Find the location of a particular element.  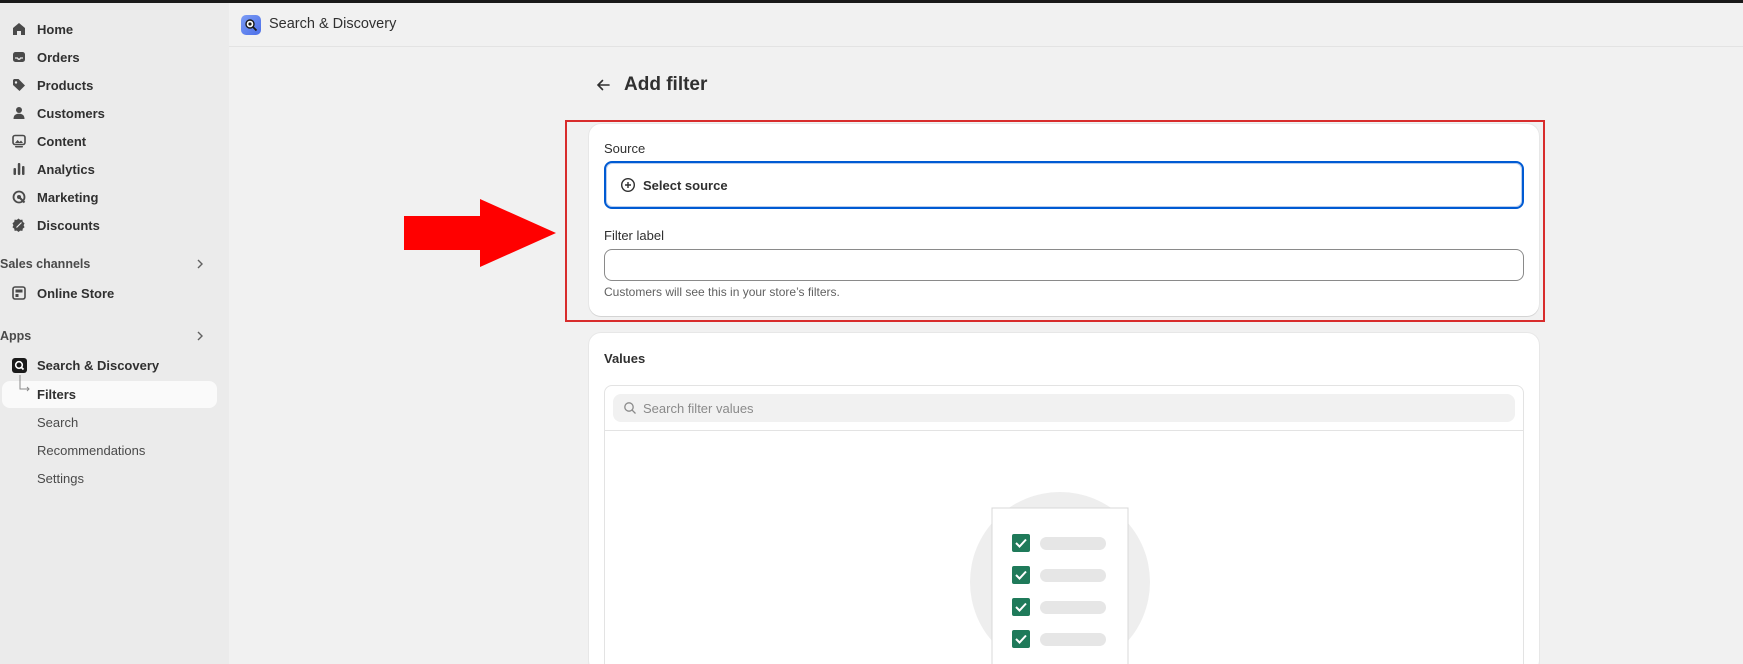

sidebar-item-label: Online Store is located at coordinates (76, 293).